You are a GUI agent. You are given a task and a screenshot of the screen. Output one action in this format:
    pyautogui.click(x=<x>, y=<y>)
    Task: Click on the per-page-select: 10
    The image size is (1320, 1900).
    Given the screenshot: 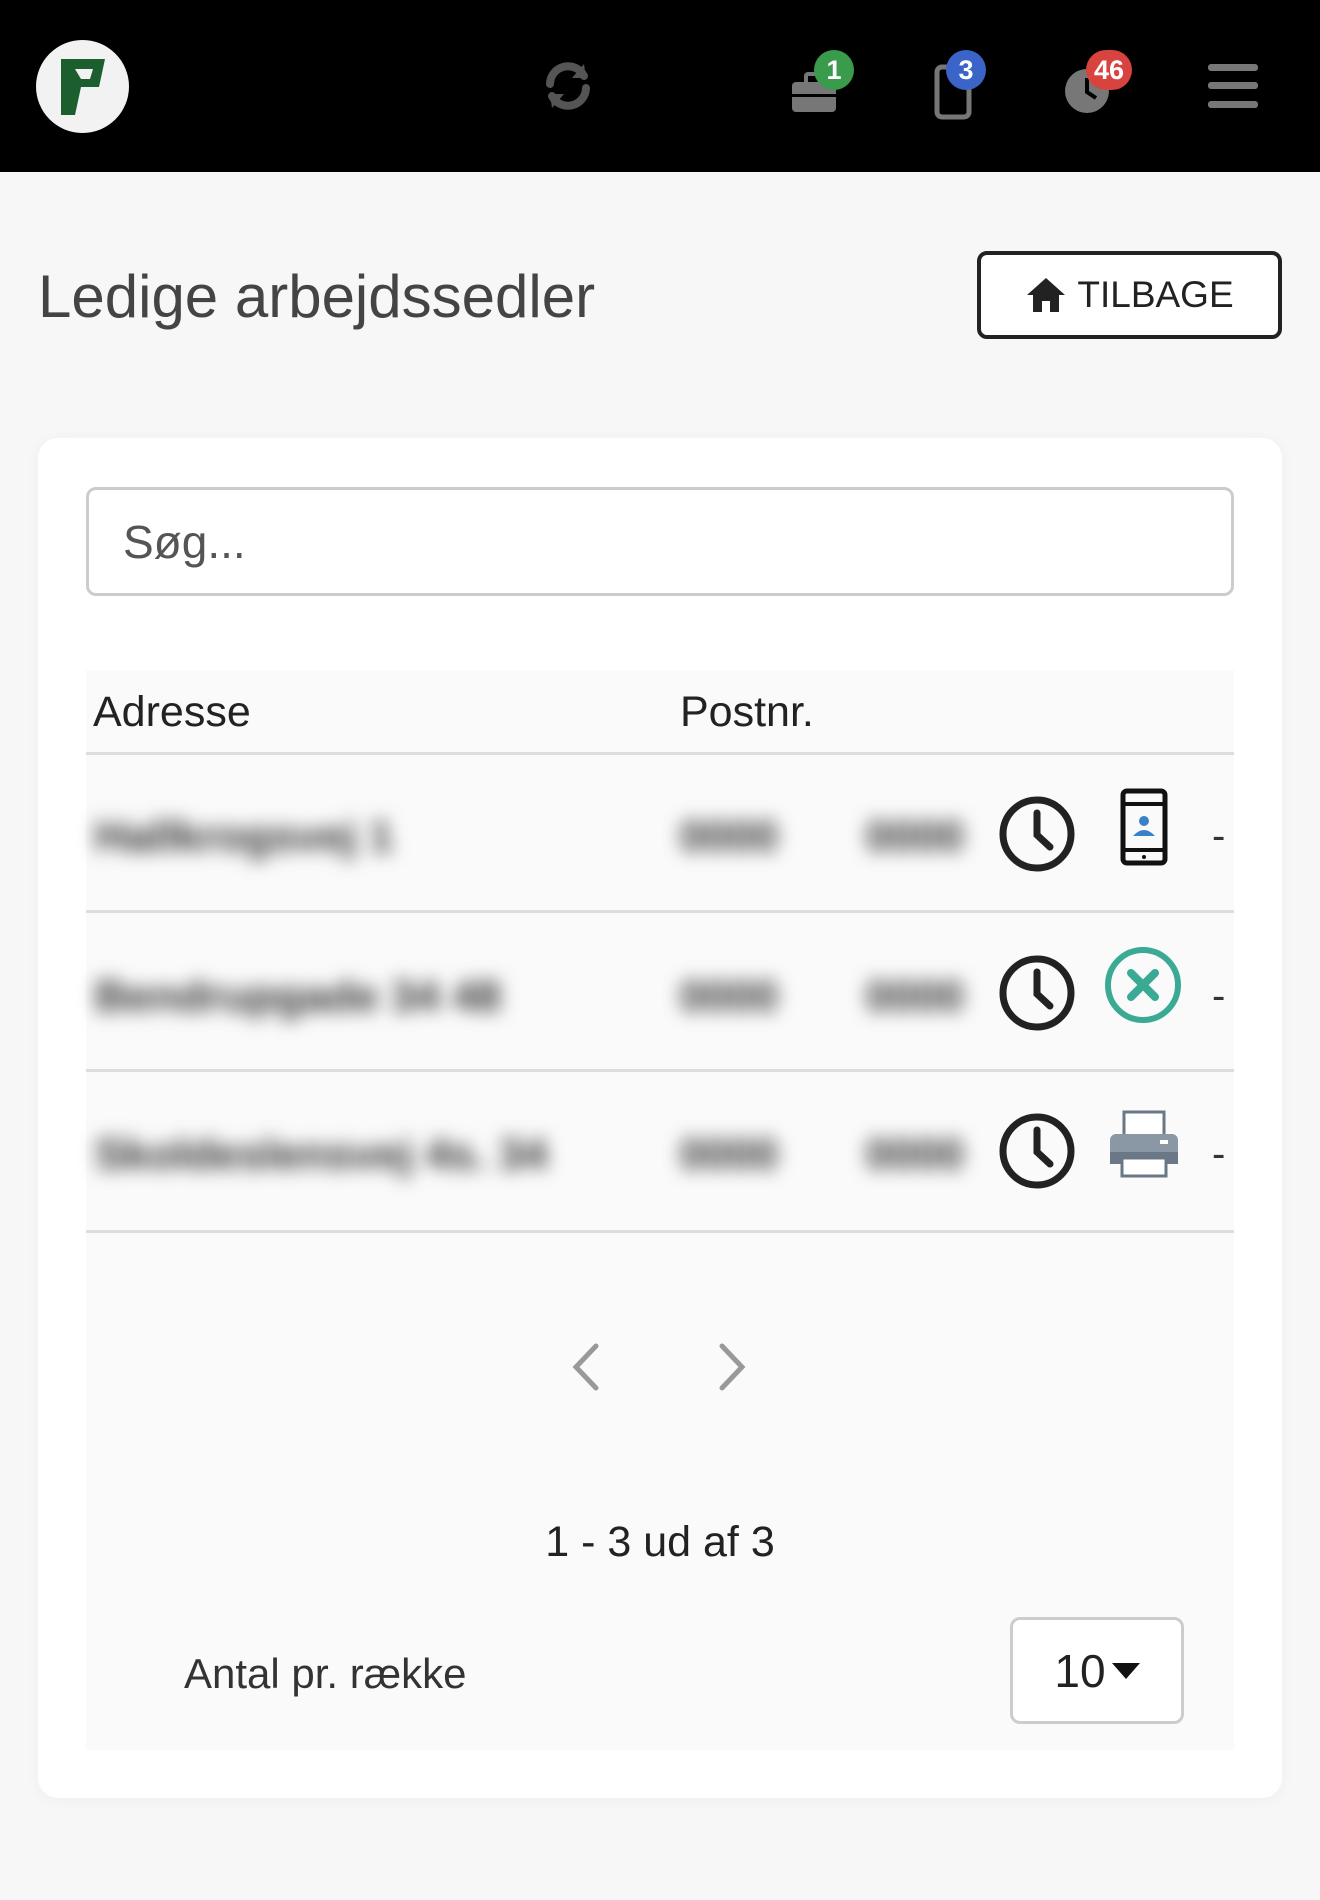 What is the action you would take?
    pyautogui.click(x=1097, y=1670)
    